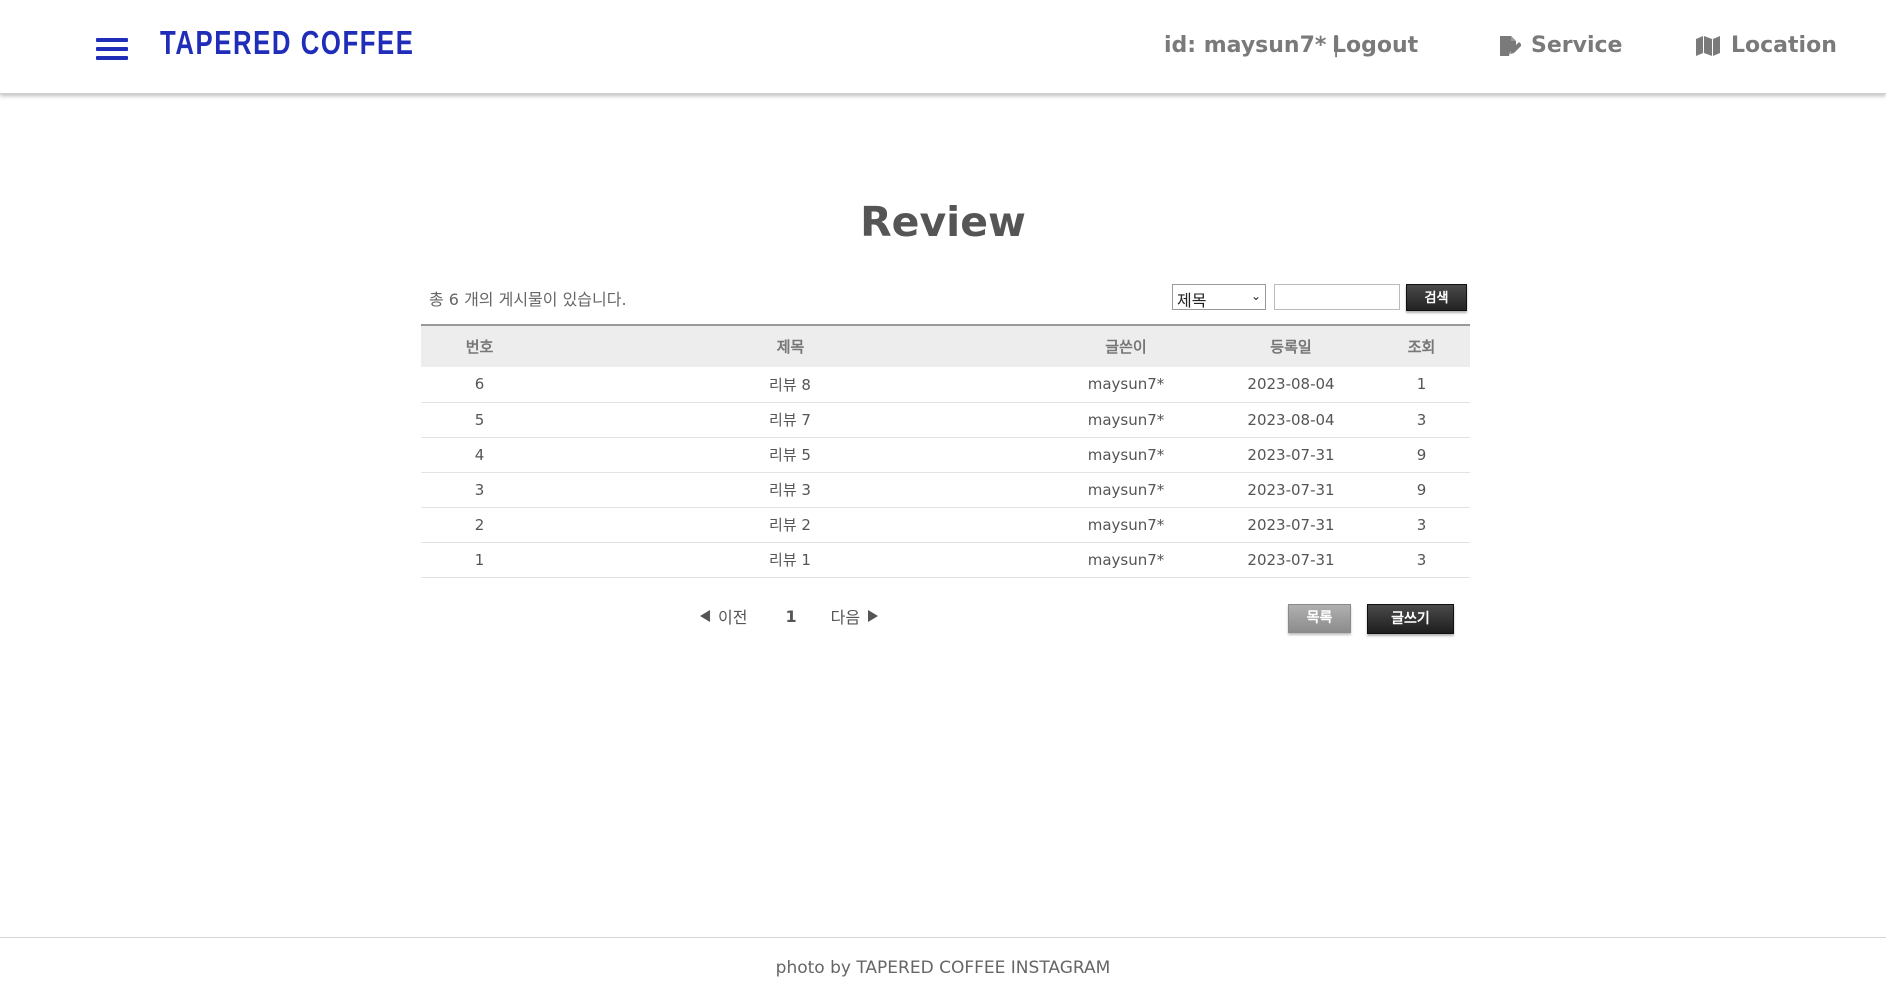  I want to click on user-id-label: id: maysun7* |, so click(1255, 45).